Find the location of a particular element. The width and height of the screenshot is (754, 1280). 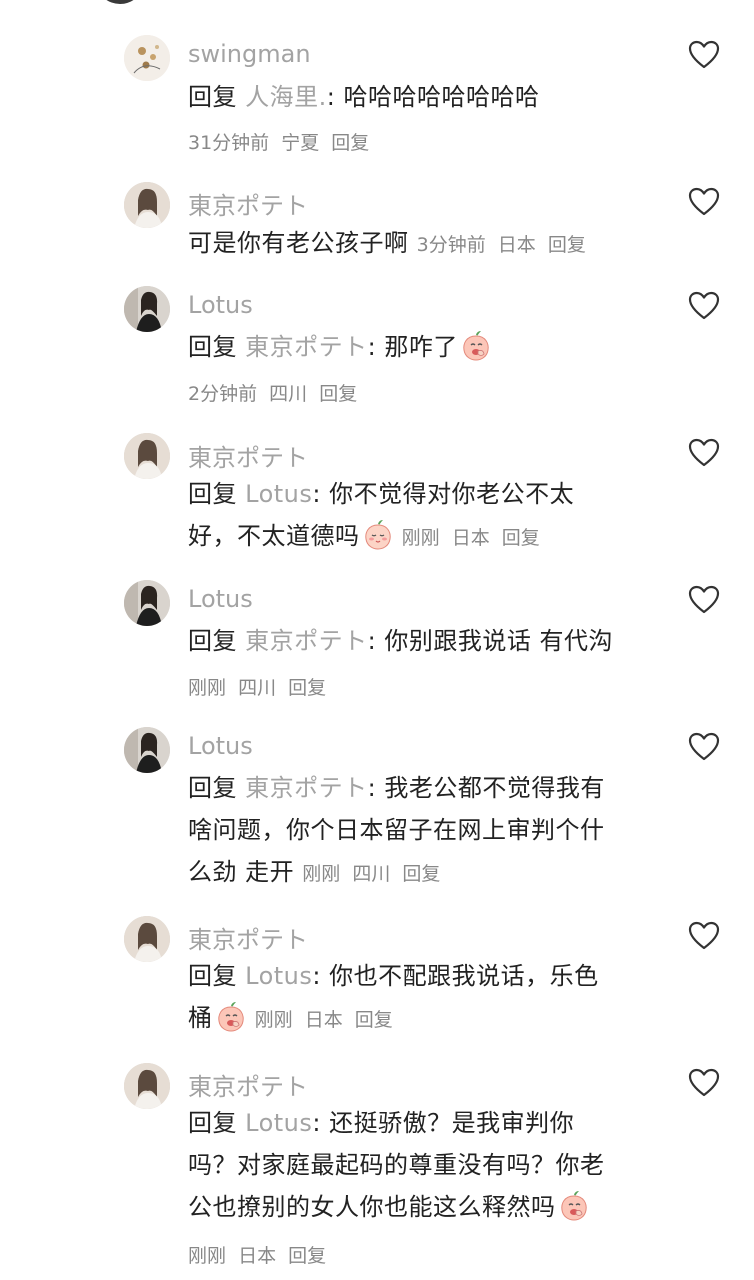

comment-line: 公也撩别的女人你也能这么释然吗 is located at coordinates (423, 1207).